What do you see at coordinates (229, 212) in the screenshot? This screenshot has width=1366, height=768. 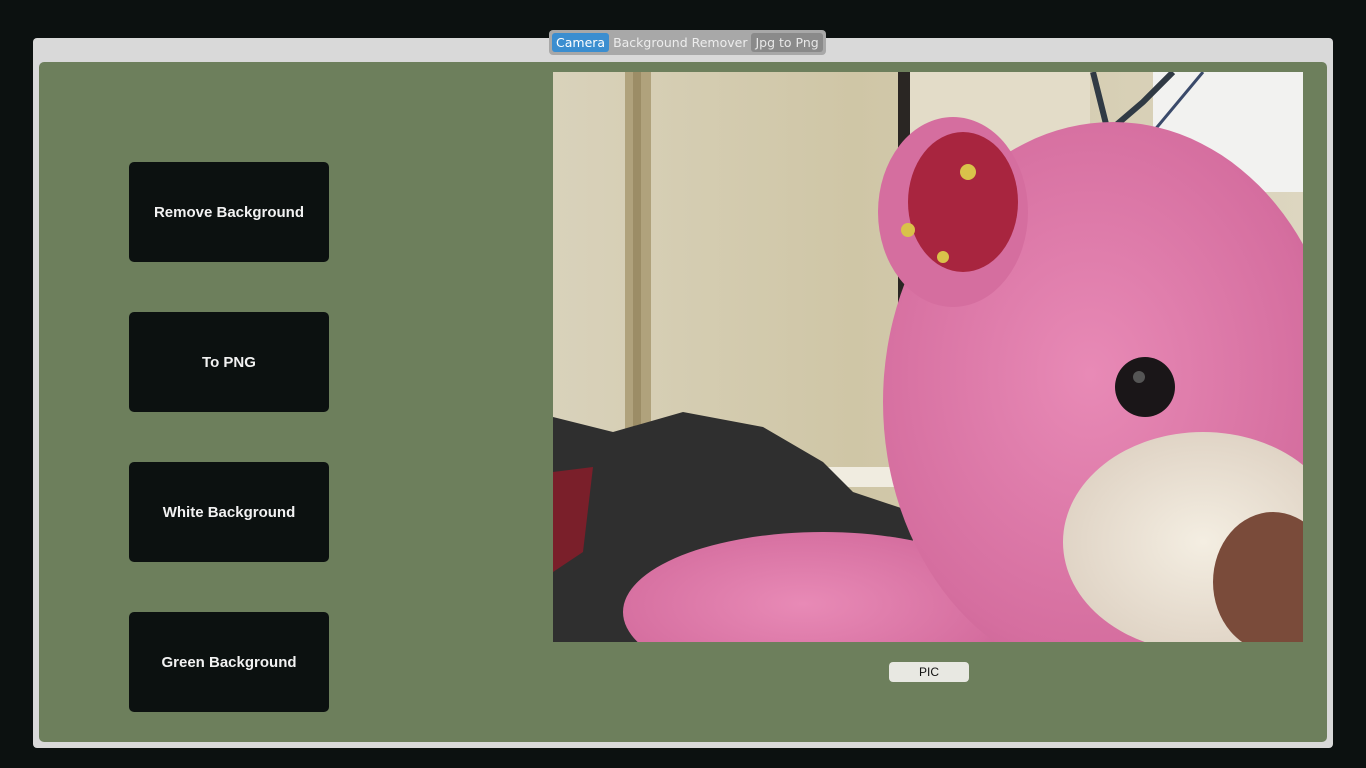 I see `remove-background-button: Remove Background` at bounding box center [229, 212].